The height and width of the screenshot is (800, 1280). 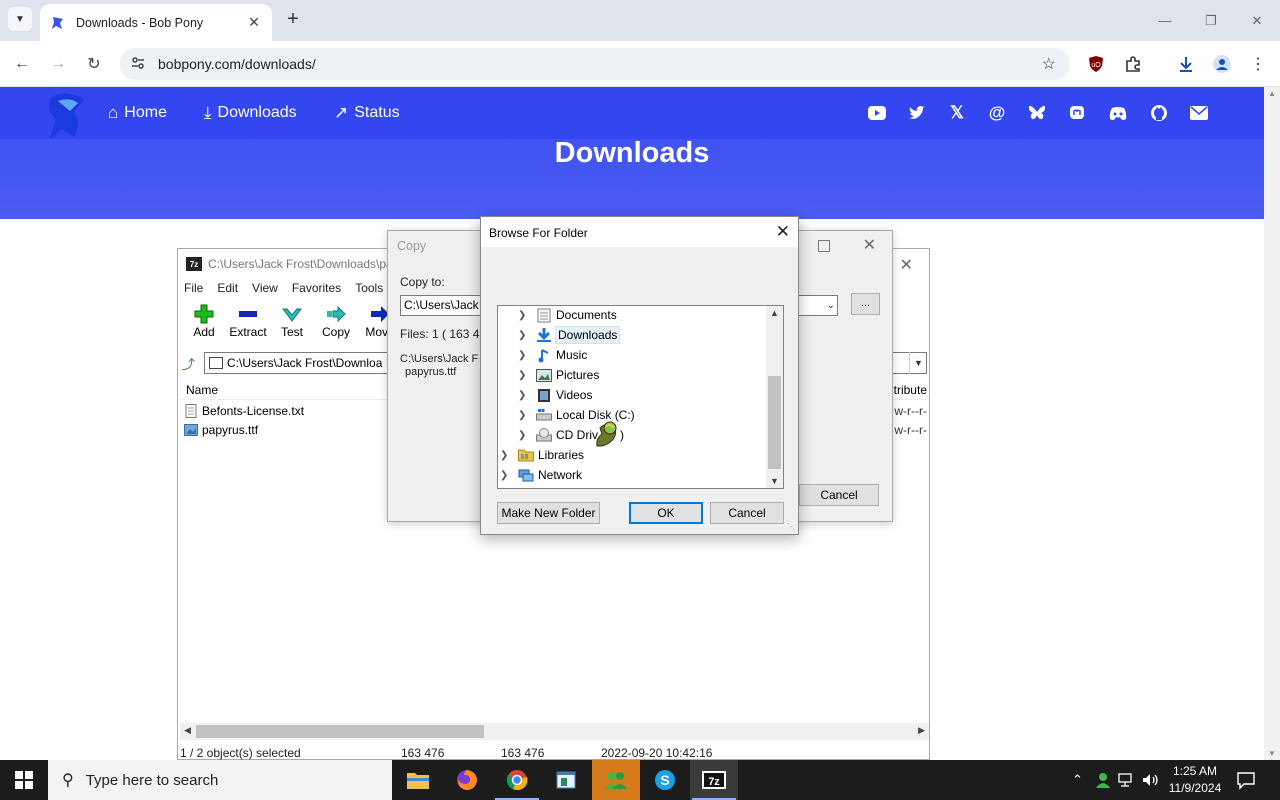 I want to click on start-button, so click(x=24, y=780).